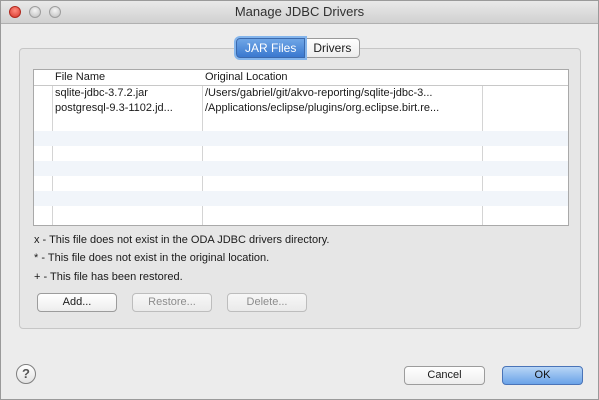 Image resolution: width=599 pixels, height=400 pixels. What do you see at coordinates (108, 277) in the screenshot?
I see `legend-restored: + - This file has been restored.` at bounding box center [108, 277].